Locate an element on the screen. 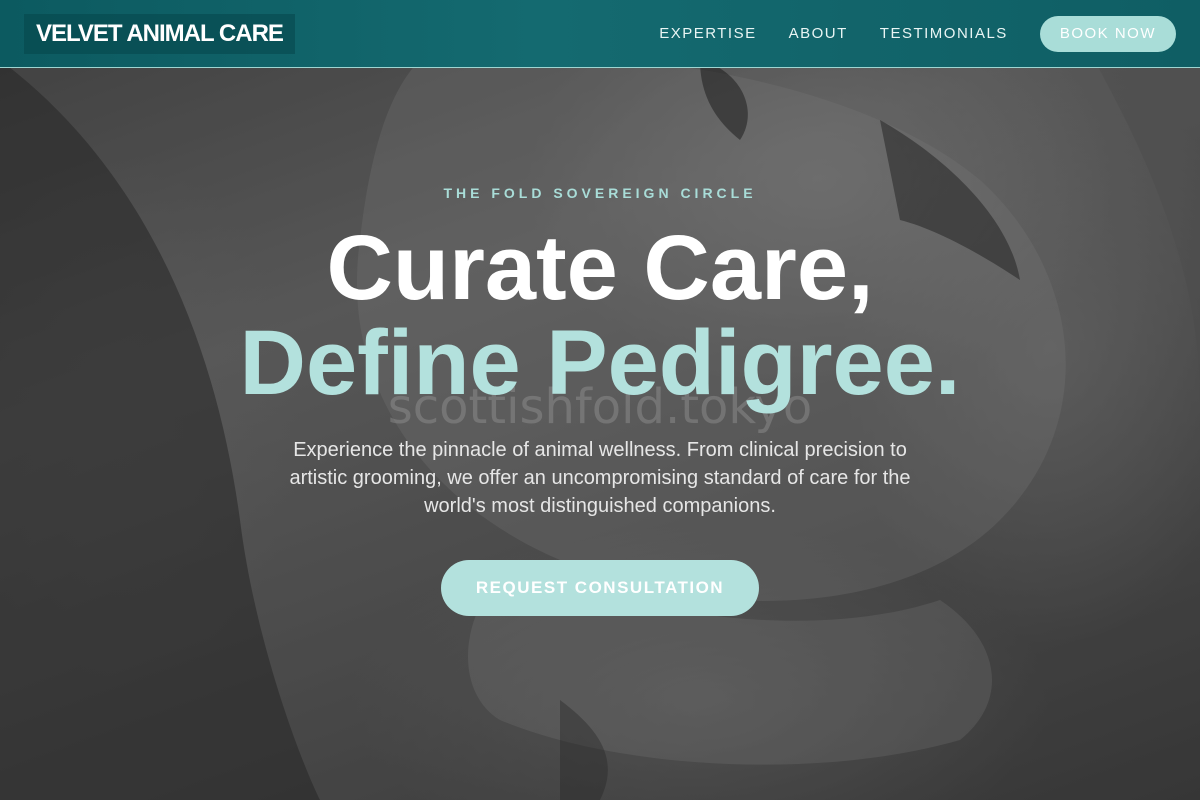  nav-link-testimonials: TESTIMONIALS is located at coordinates (944, 33).